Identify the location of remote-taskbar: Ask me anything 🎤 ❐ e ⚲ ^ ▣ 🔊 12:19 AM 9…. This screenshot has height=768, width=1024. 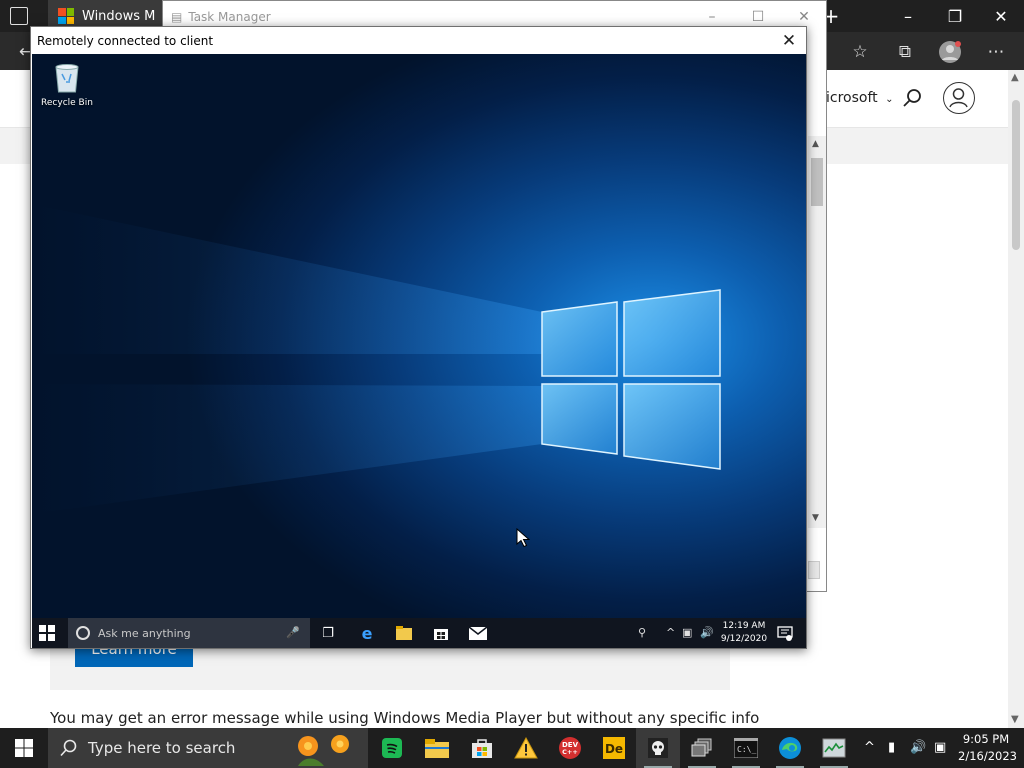
(419, 633).